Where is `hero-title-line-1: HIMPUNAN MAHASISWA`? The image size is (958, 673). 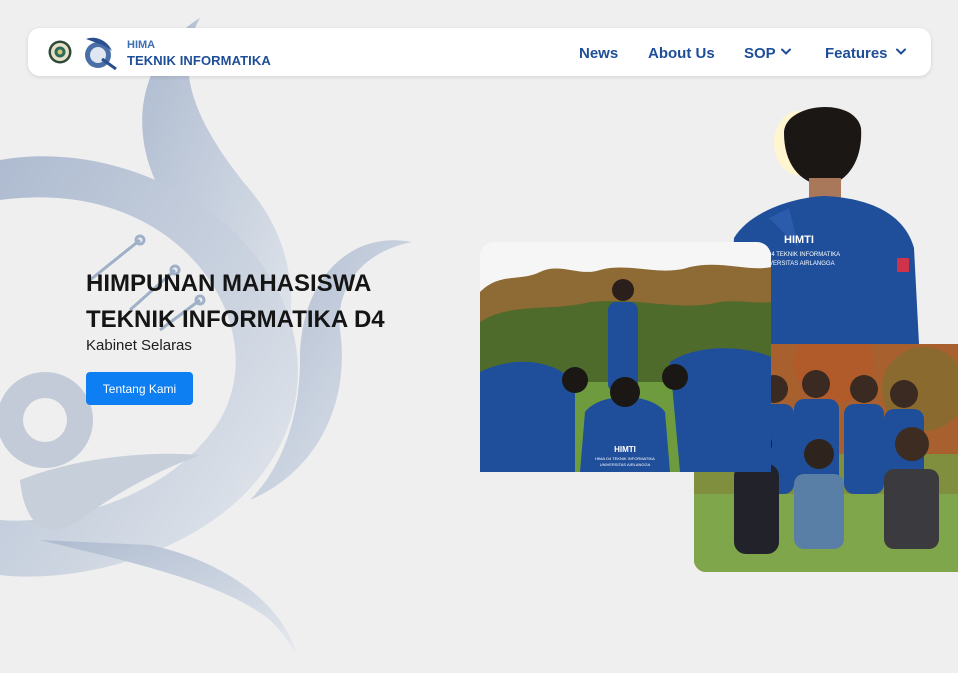 hero-title-line-1: HIMPUNAN MAHASISWA is located at coordinates (229, 283).